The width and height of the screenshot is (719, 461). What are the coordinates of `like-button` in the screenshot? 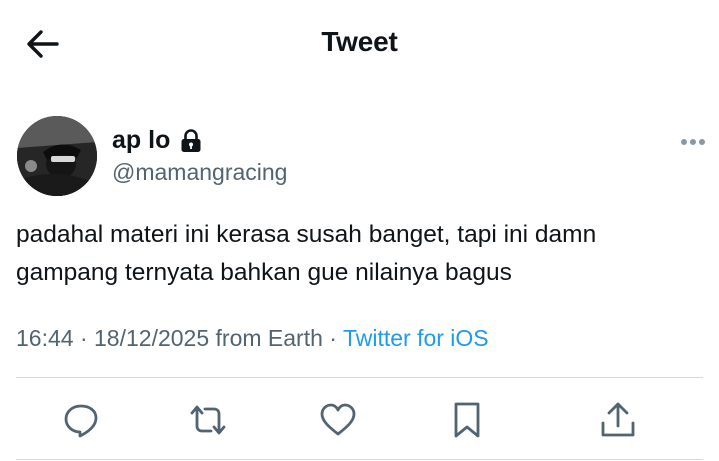 It's located at (338, 420).